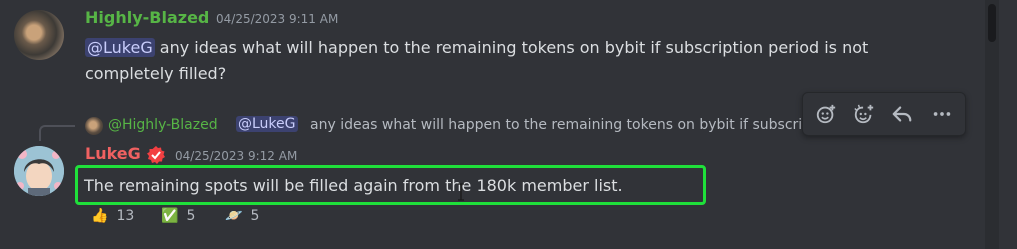  What do you see at coordinates (884, 114) in the screenshot?
I see `message-actions-toolbar` at bounding box center [884, 114].